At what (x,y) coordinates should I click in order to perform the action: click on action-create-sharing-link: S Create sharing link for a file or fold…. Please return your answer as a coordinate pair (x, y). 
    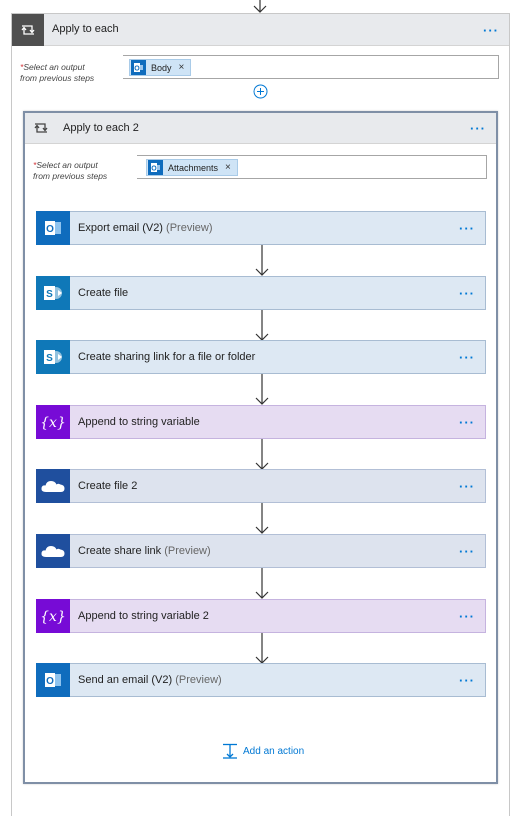
    Looking at the image, I should click on (261, 357).